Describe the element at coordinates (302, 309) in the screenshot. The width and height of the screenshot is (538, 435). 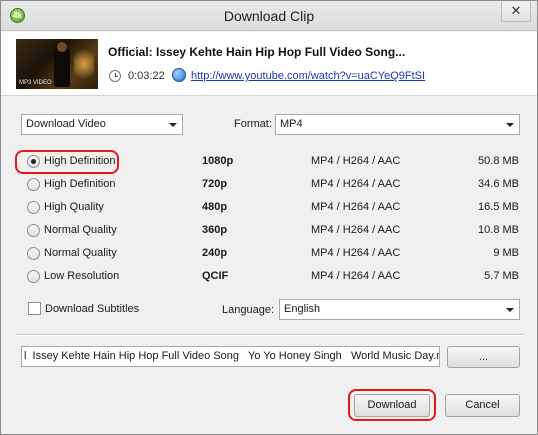
I see `language-value: English` at that location.